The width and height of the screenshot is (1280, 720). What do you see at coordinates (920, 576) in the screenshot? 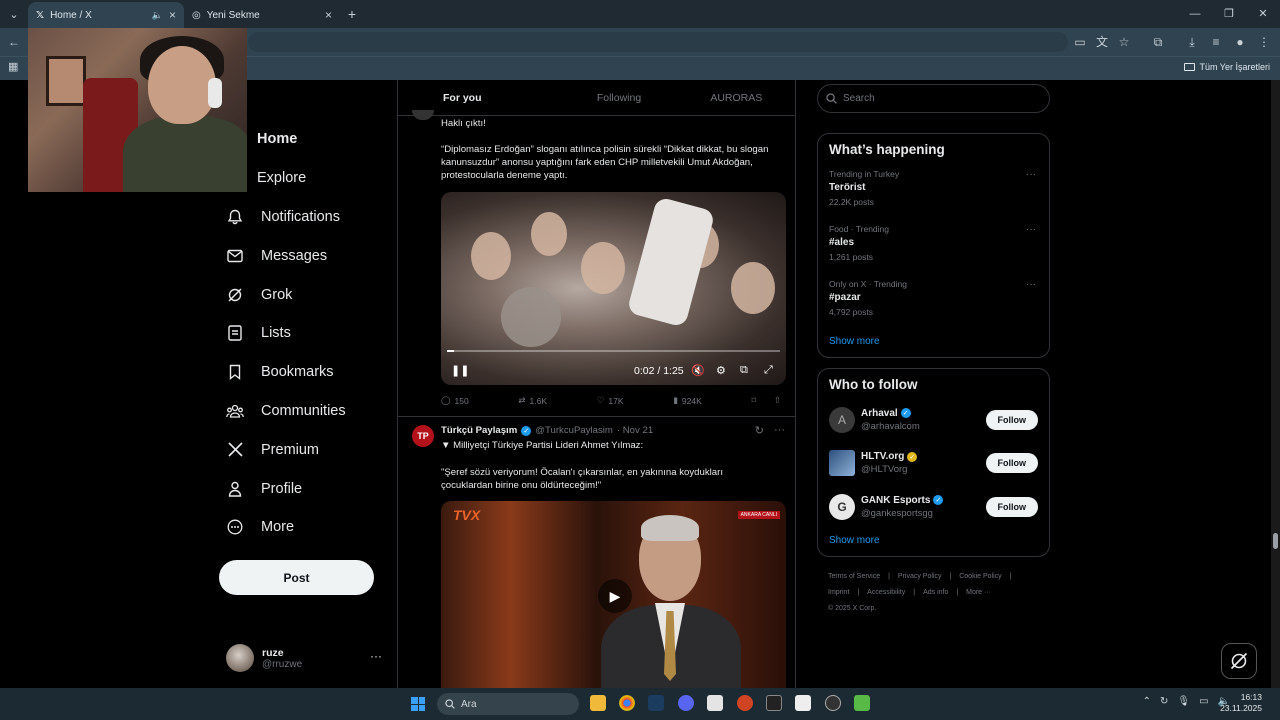
I see `footer-link: Privacy Policy` at bounding box center [920, 576].